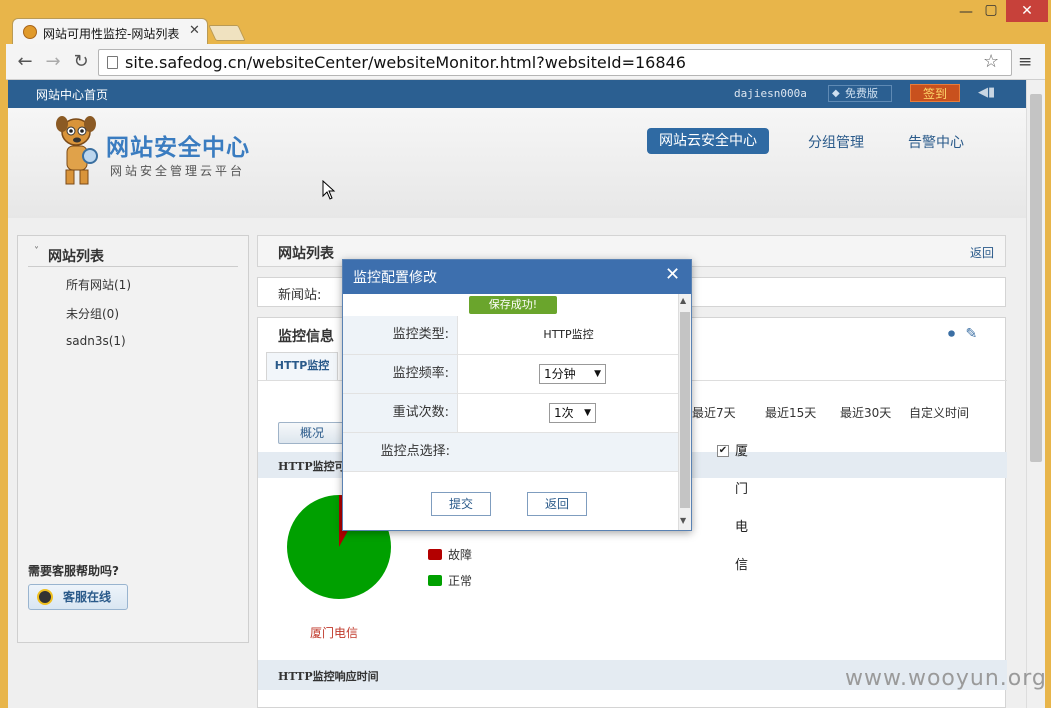  Describe the element at coordinates (951, 334) in the screenshot. I see `stop-icon: ⏺` at that location.